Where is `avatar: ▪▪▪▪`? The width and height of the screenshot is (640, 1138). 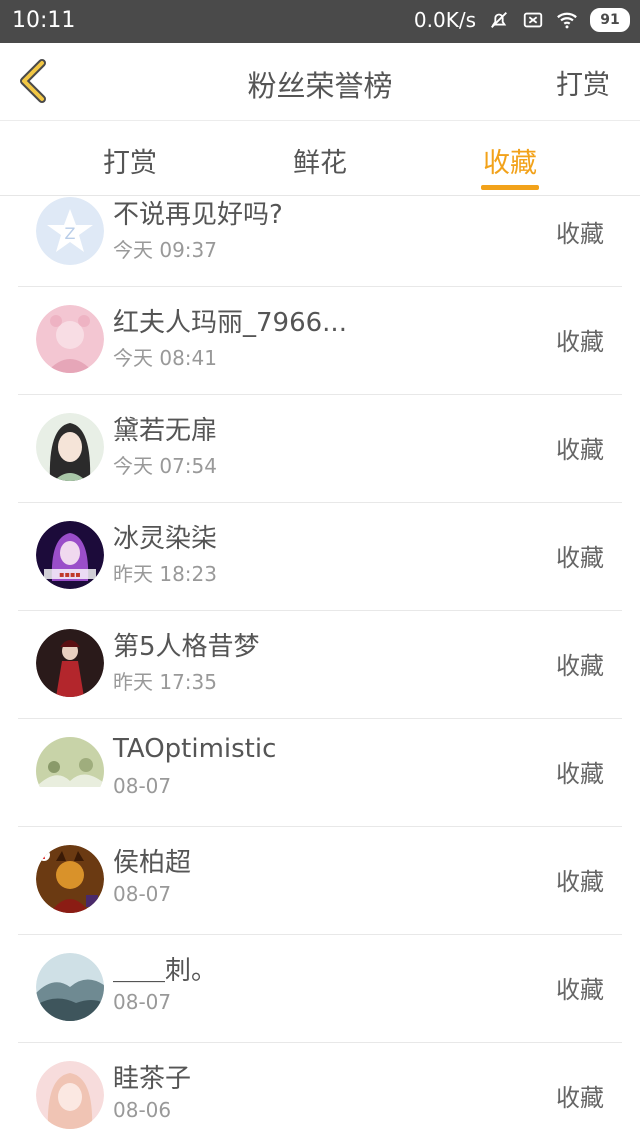
avatar: ▪▪▪▪ is located at coordinates (70, 555).